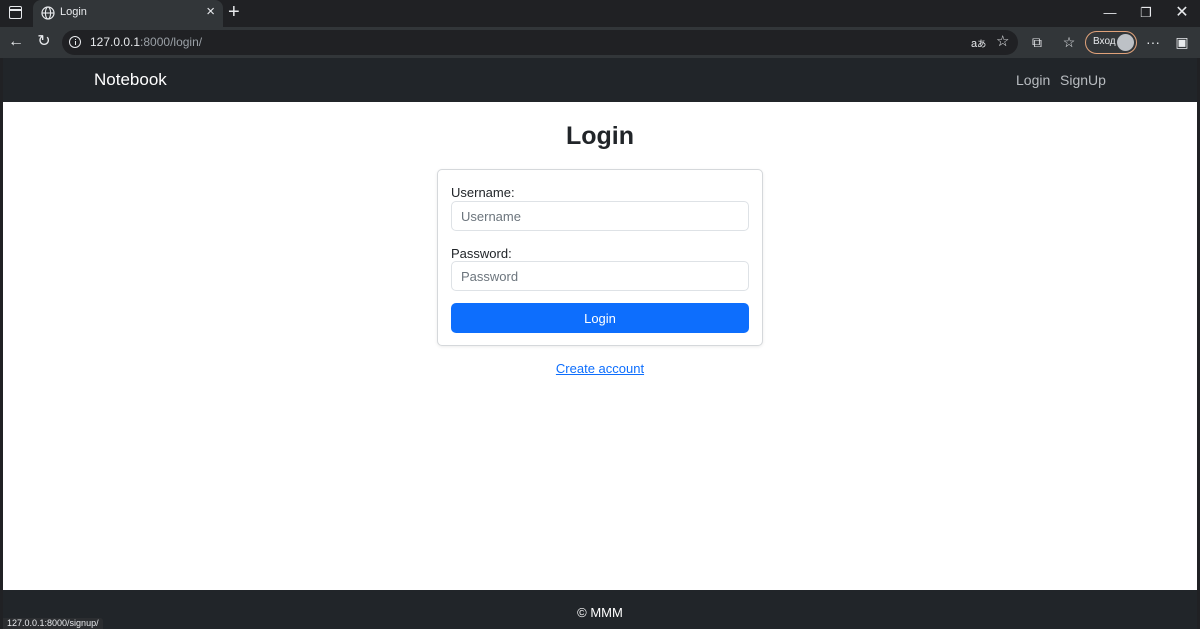  Describe the element at coordinates (600, 136) in the screenshot. I see `page-title: Login` at that location.